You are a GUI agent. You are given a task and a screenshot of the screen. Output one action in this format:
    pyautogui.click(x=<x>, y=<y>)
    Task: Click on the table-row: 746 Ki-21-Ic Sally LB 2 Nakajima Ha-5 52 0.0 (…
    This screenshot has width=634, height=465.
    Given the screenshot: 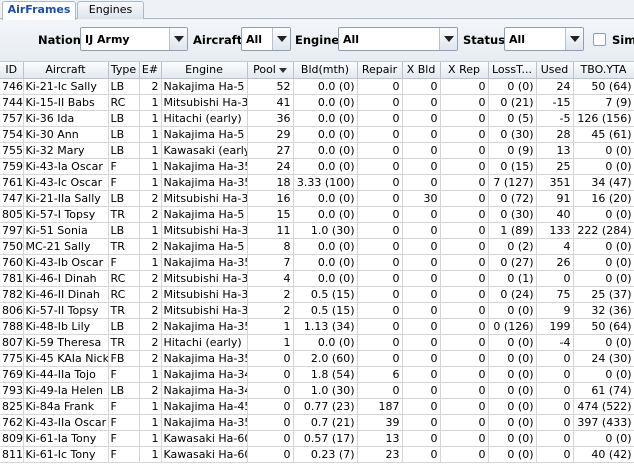 What is the action you would take?
    pyautogui.click(x=317, y=86)
    